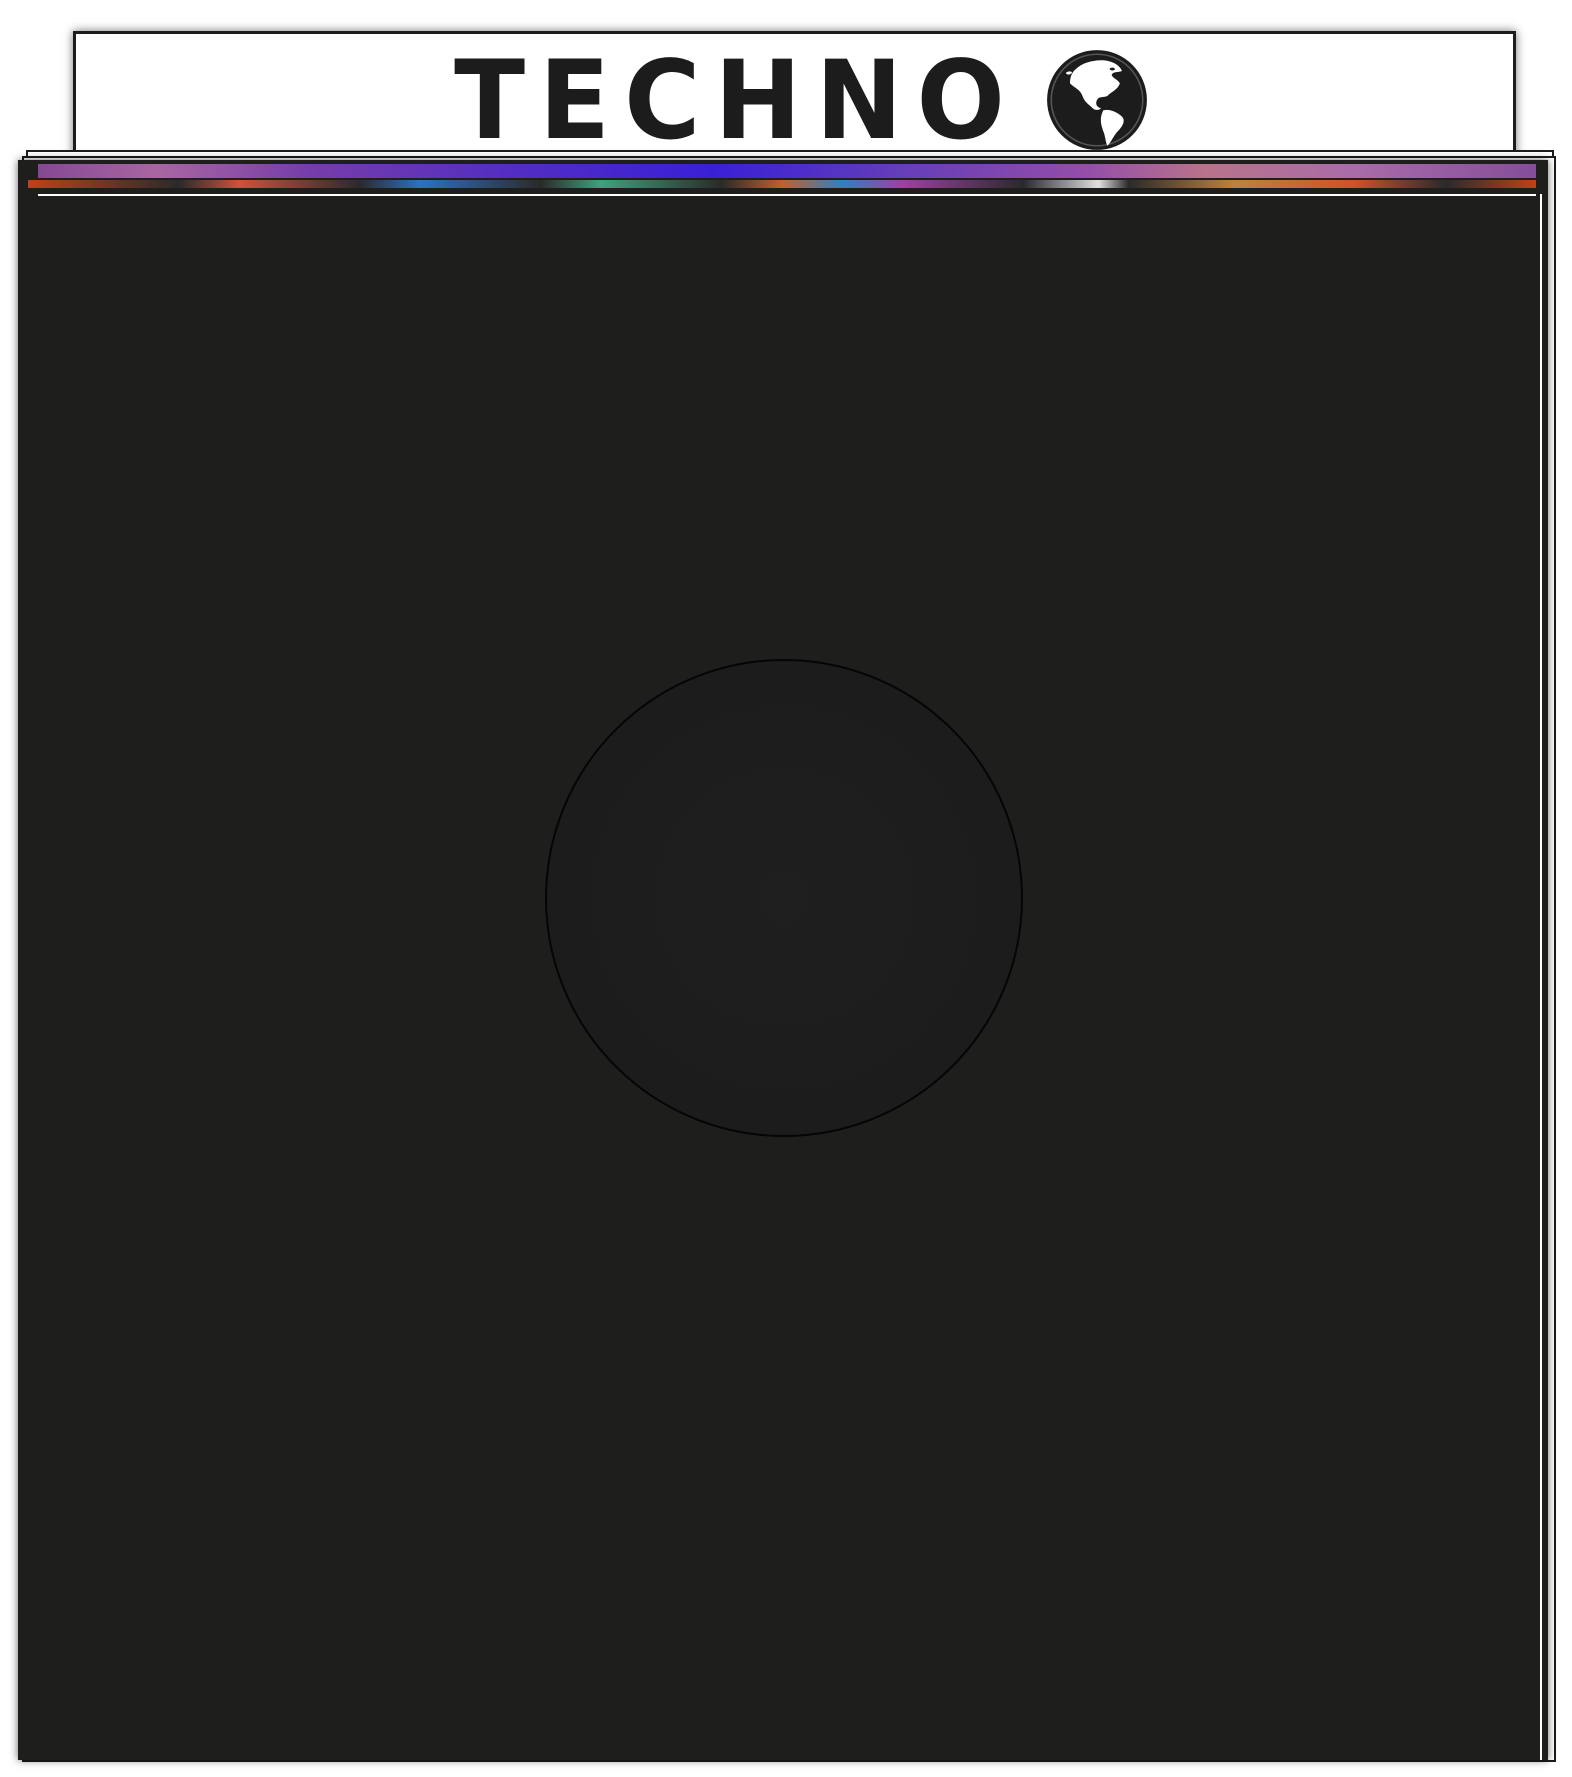 This screenshot has width=1572, height=1777. Describe the element at coordinates (736, 100) in the screenshot. I see `genre-title: TECHNO` at that location.